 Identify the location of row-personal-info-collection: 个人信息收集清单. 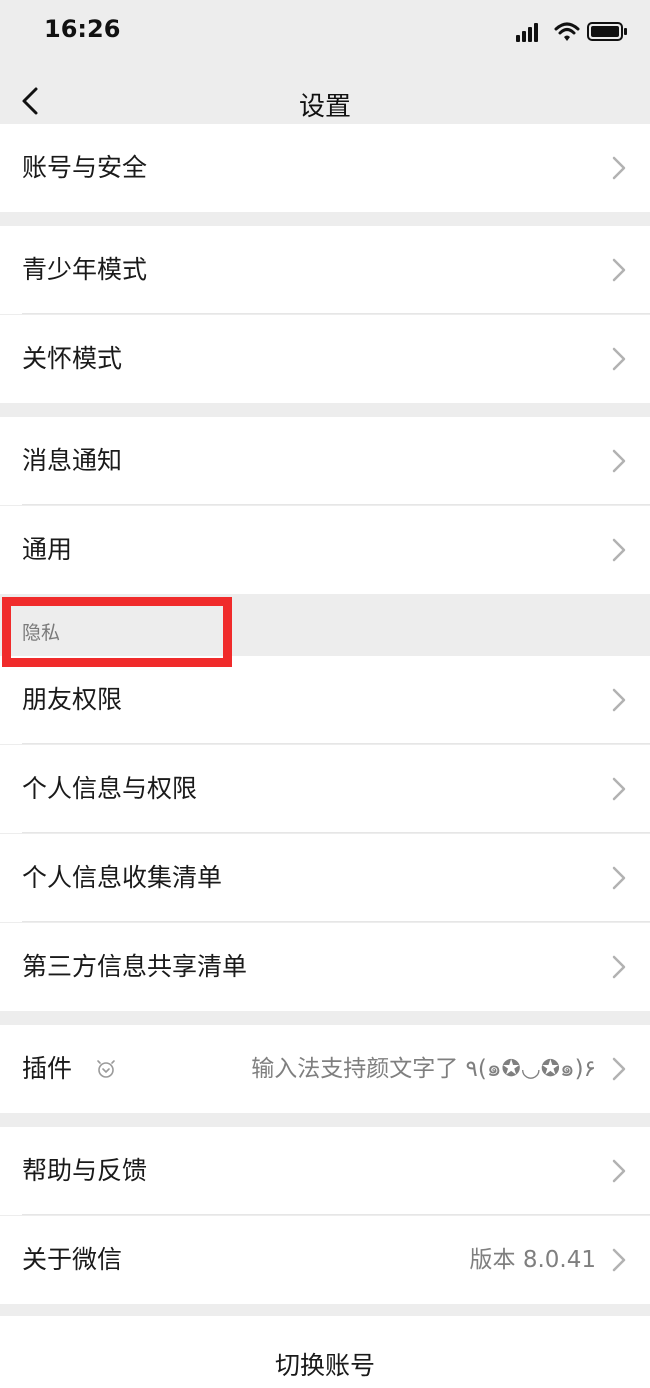
(325, 878).